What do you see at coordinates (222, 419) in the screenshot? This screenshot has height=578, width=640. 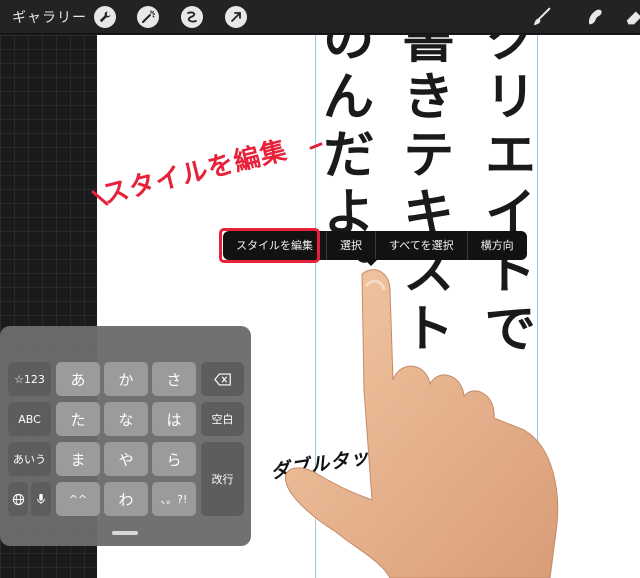 I see `key-space: 空白` at bounding box center [222, 419].